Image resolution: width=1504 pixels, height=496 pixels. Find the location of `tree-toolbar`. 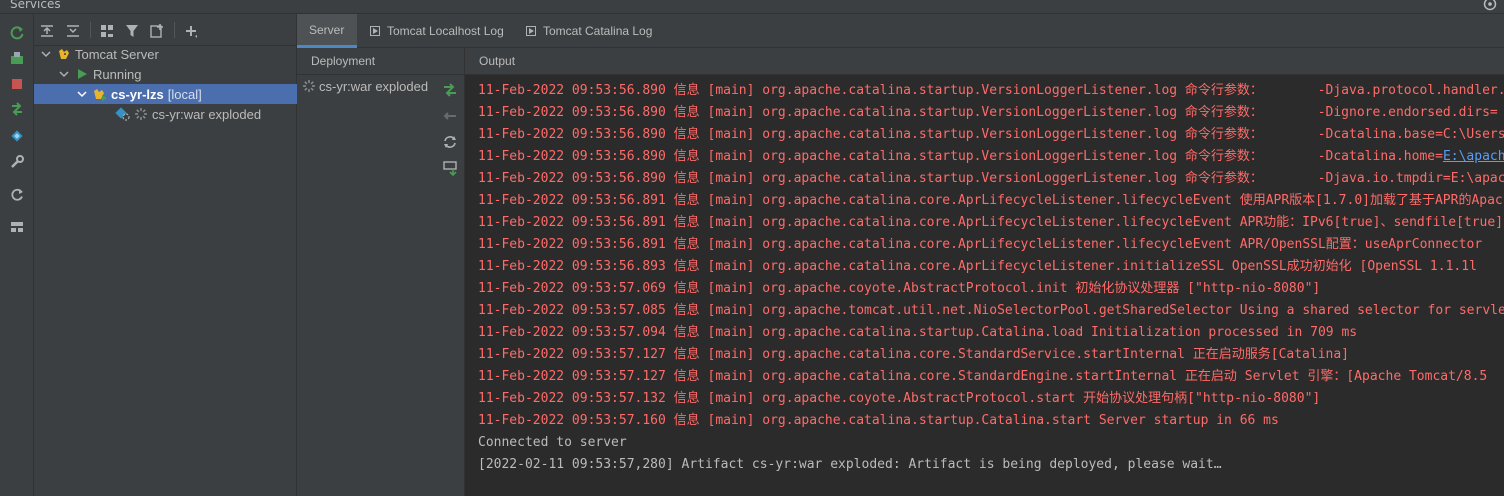

tree-toolbar is located at coordinates (165, 30).